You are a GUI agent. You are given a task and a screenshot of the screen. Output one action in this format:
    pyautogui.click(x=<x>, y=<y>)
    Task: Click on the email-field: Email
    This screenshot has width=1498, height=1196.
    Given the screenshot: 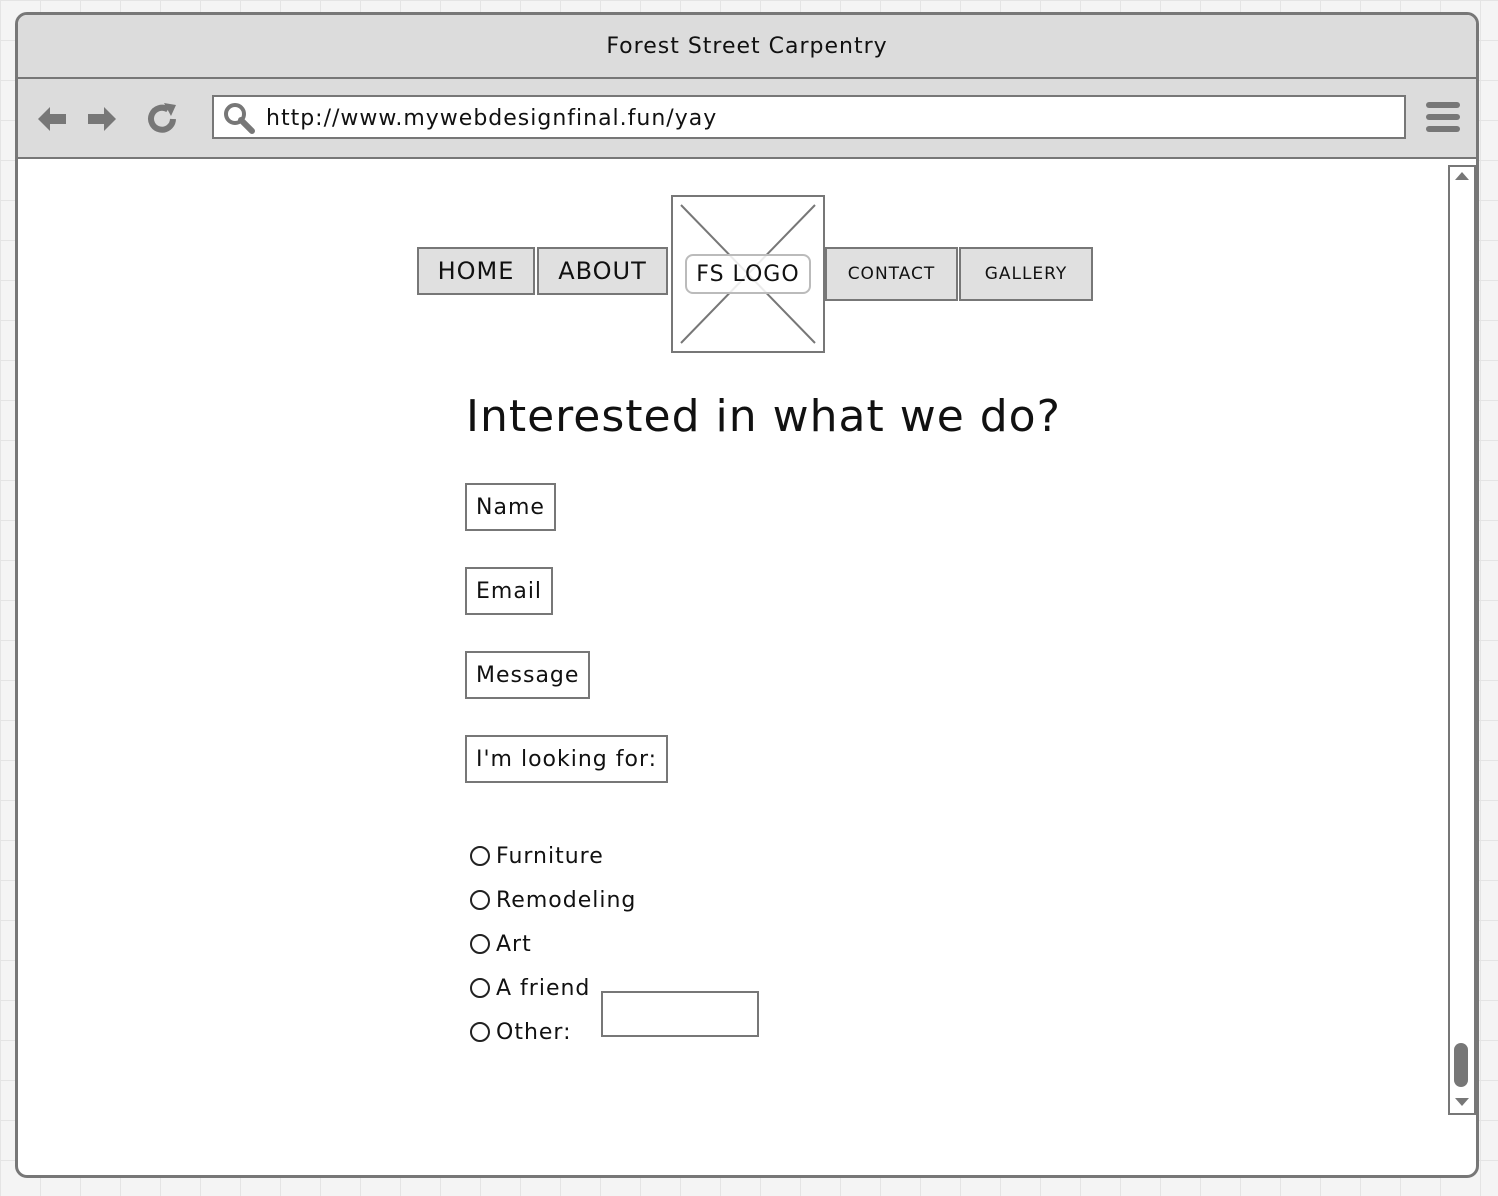 What is the action you would take?
    pyautogui.click(x=509, y=591)
    